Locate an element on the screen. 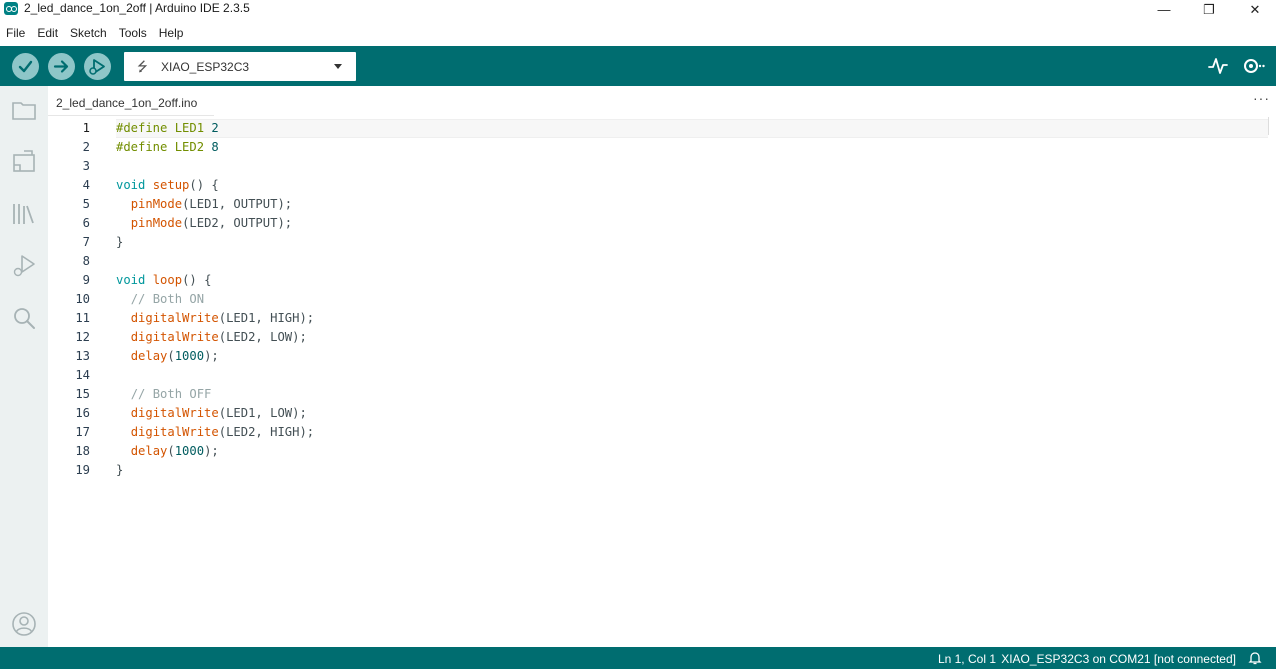  code-line: 13 delay(1000); is located at coordinates (662, 356).